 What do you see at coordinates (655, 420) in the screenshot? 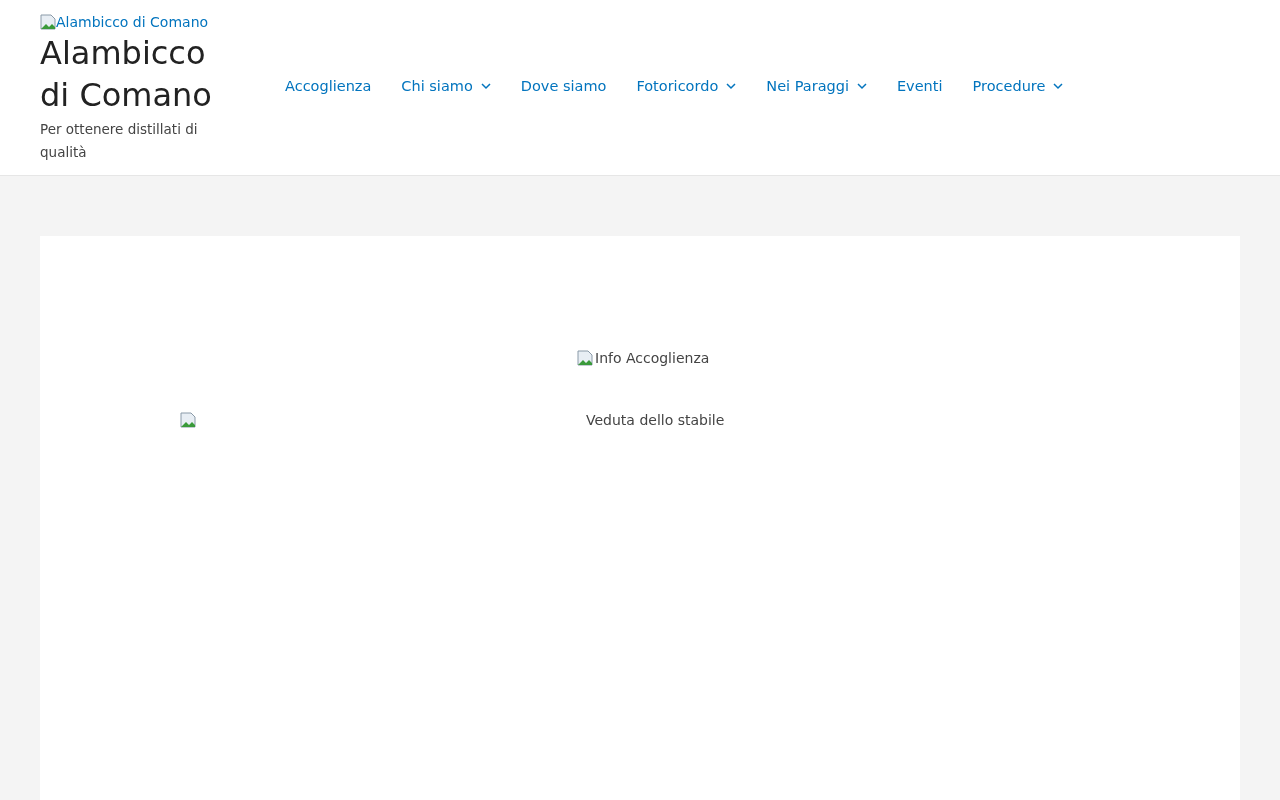
I see `image-alt-text: Veduta dello stabile` at bounding box center [655, 420].